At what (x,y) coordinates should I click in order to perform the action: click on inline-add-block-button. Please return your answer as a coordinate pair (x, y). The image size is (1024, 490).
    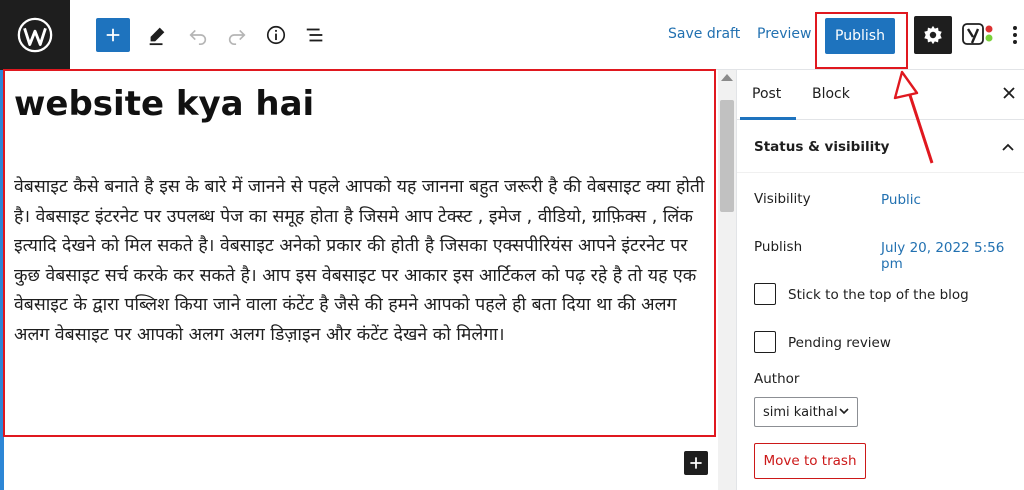
    Looking at the image, I should click on (696, 463).